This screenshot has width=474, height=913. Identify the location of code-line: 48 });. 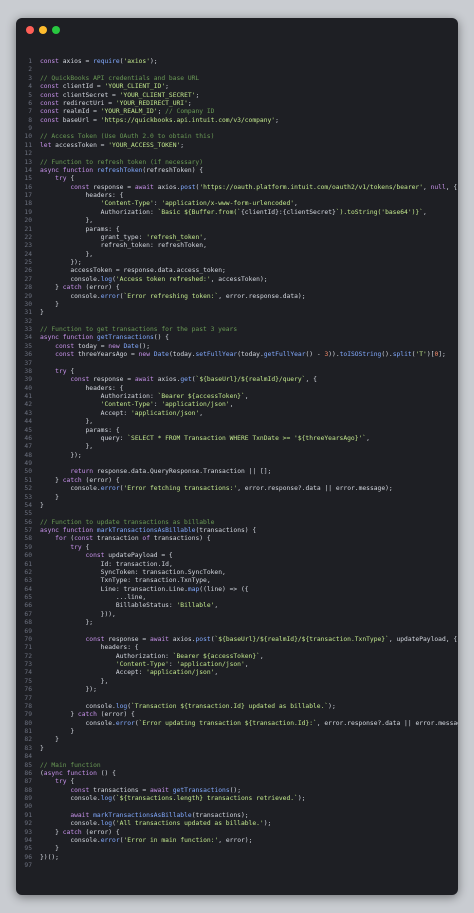
(237, 456).